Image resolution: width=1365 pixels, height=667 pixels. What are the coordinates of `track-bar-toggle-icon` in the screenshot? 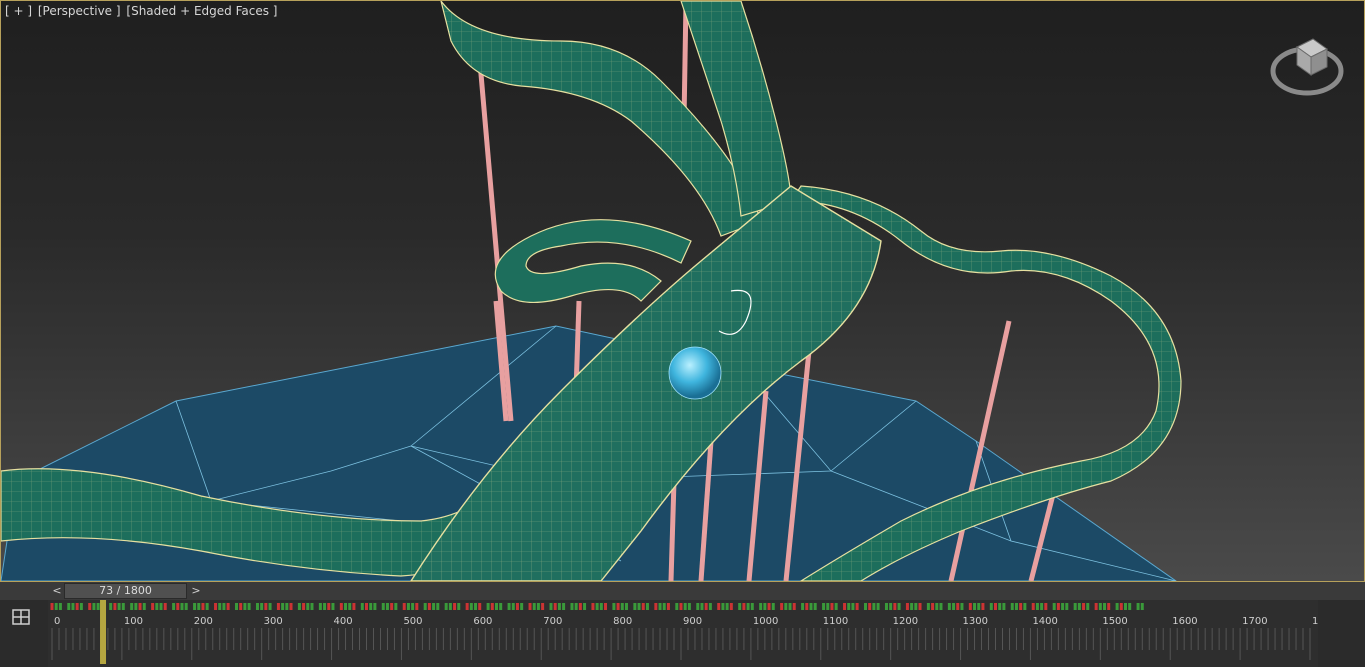 It's located at (21, 617).